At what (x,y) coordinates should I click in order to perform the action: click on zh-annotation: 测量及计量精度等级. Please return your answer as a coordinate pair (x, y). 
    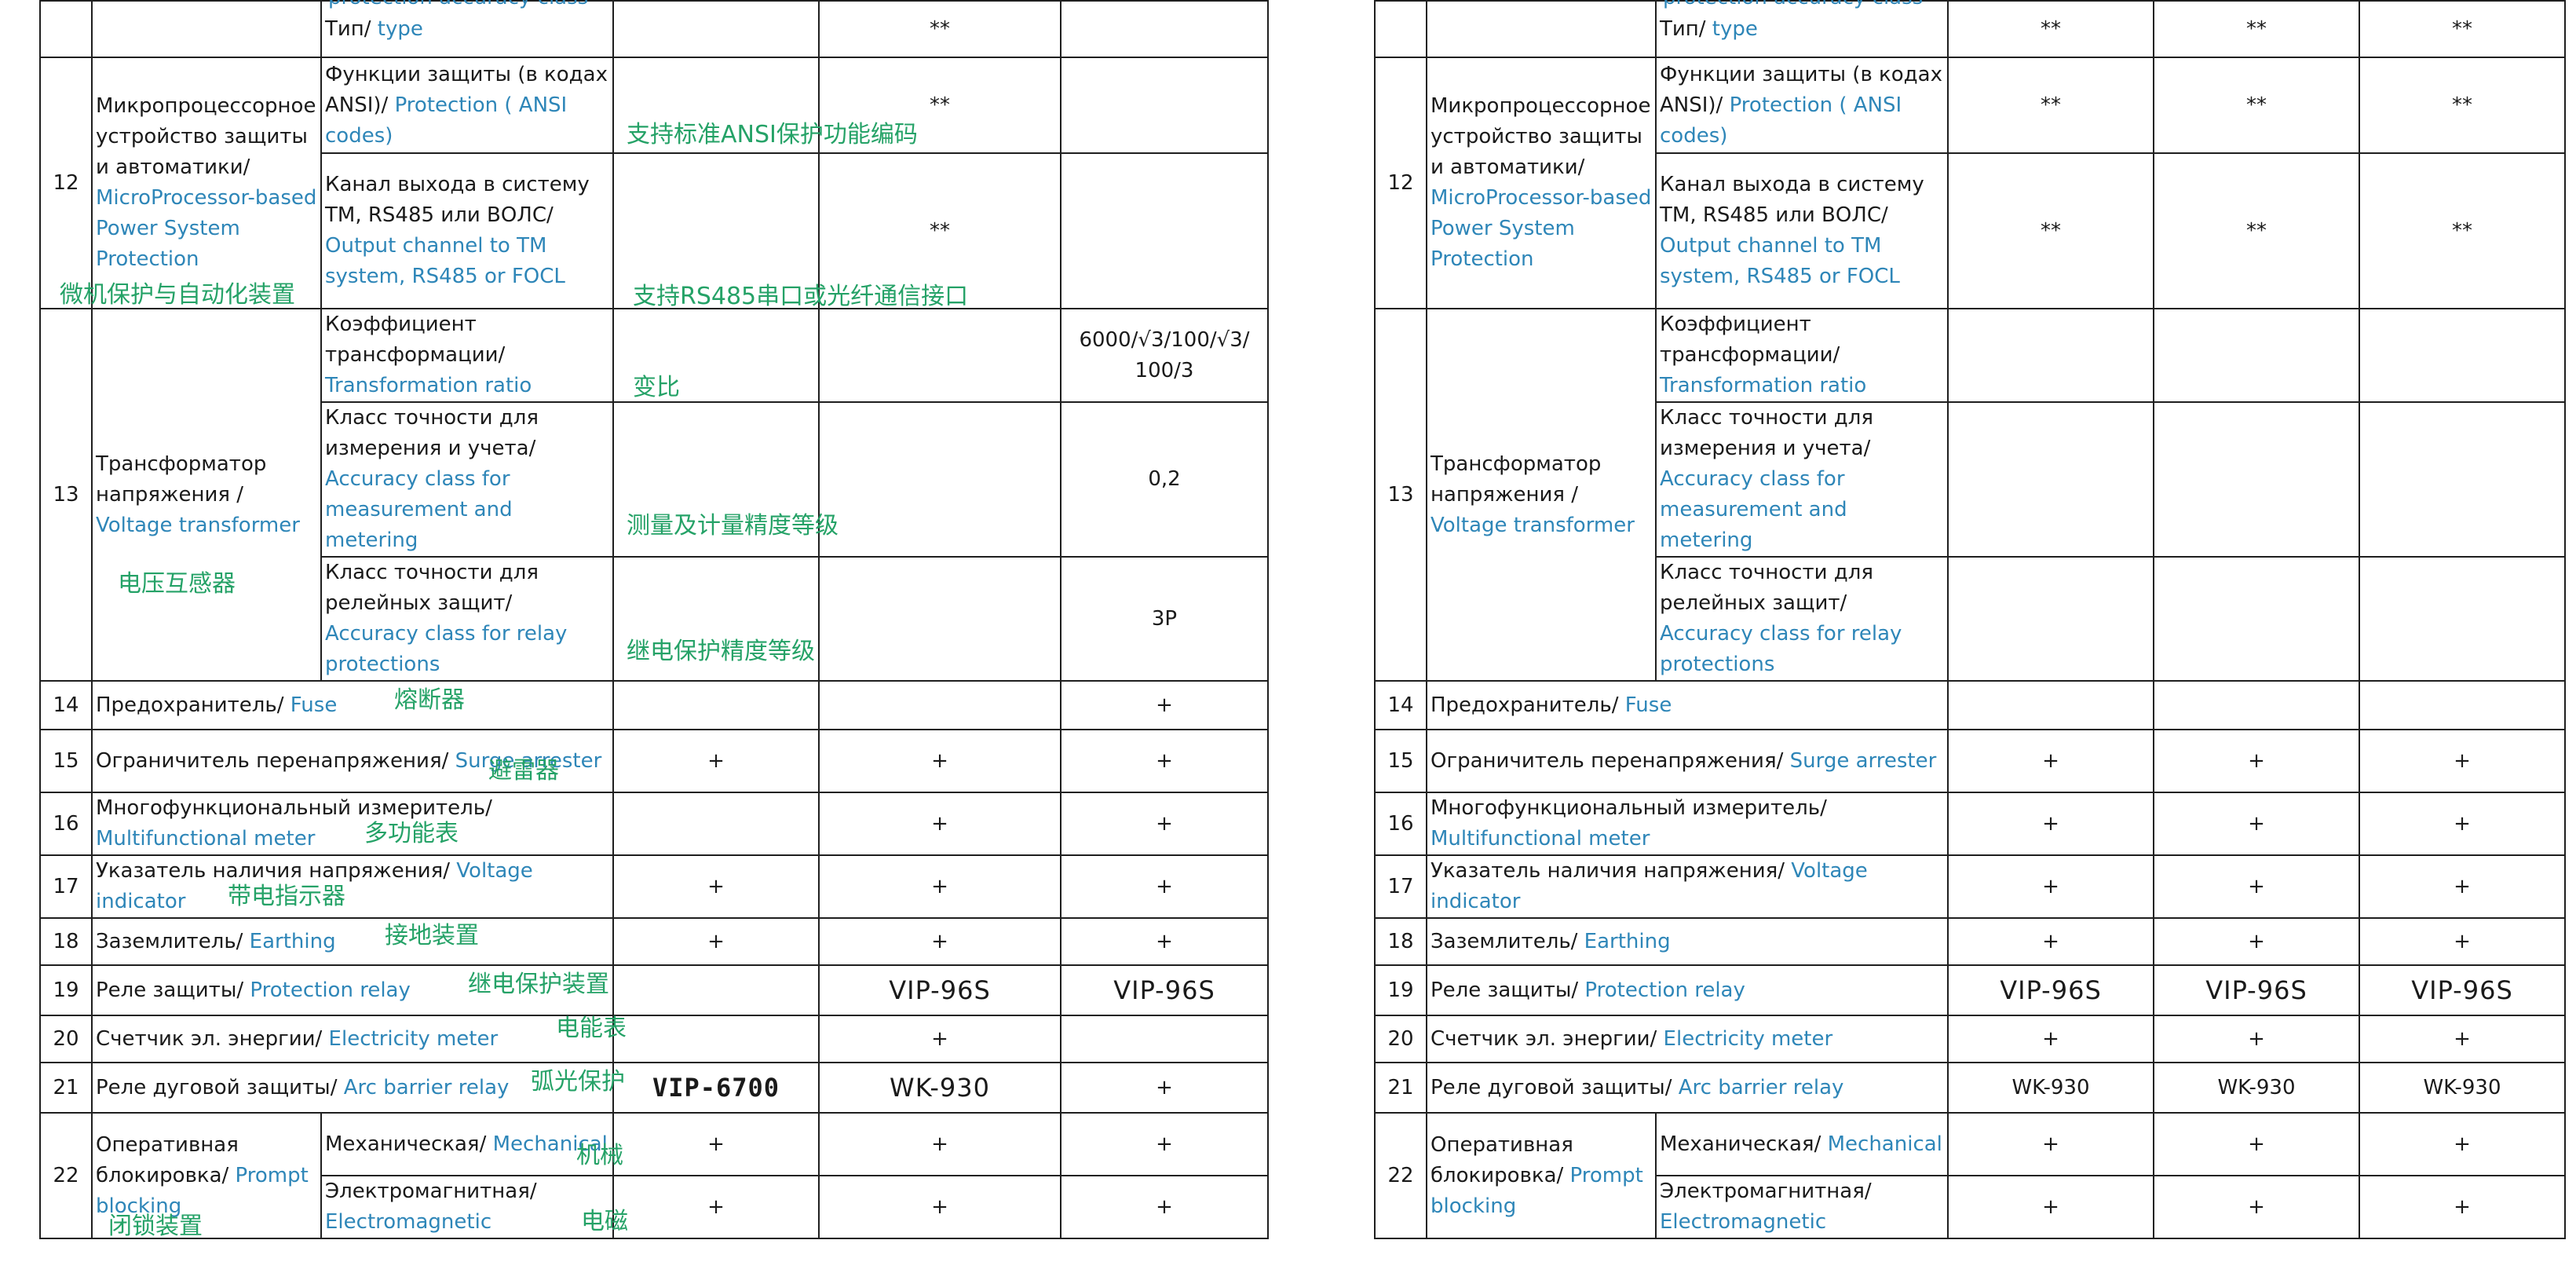
    Looking at the image, I should click on (733, 526).